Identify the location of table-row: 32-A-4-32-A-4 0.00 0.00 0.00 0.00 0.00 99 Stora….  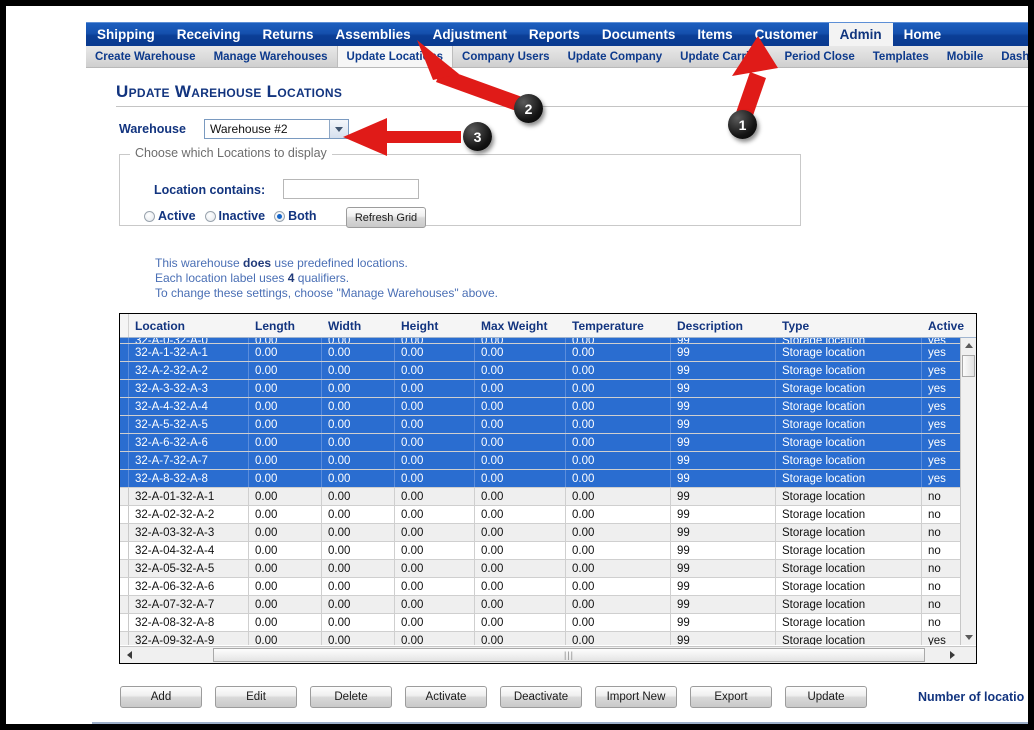
(548, 407).